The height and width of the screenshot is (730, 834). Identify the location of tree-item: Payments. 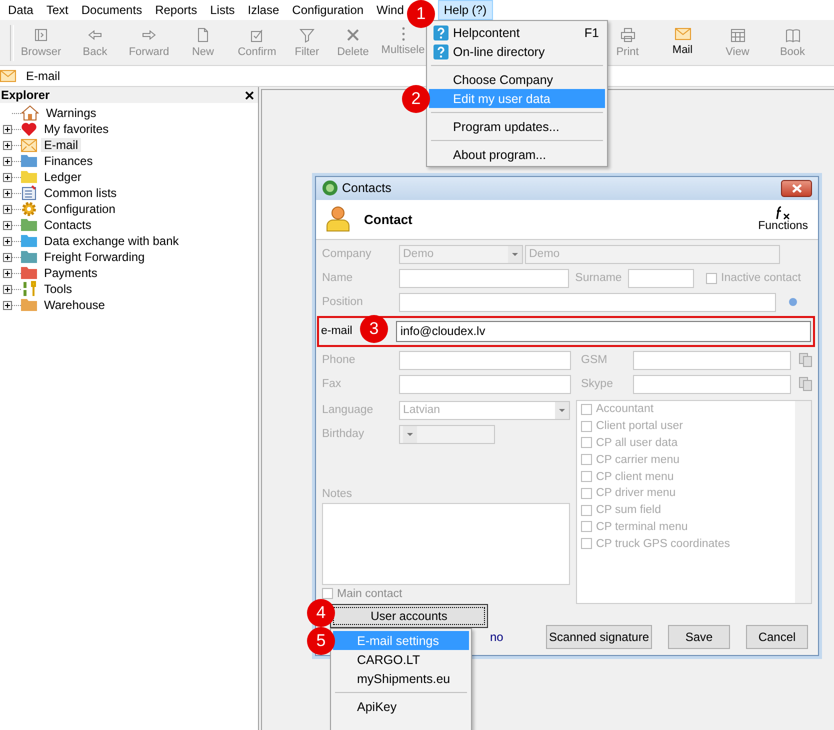
(70, 273).